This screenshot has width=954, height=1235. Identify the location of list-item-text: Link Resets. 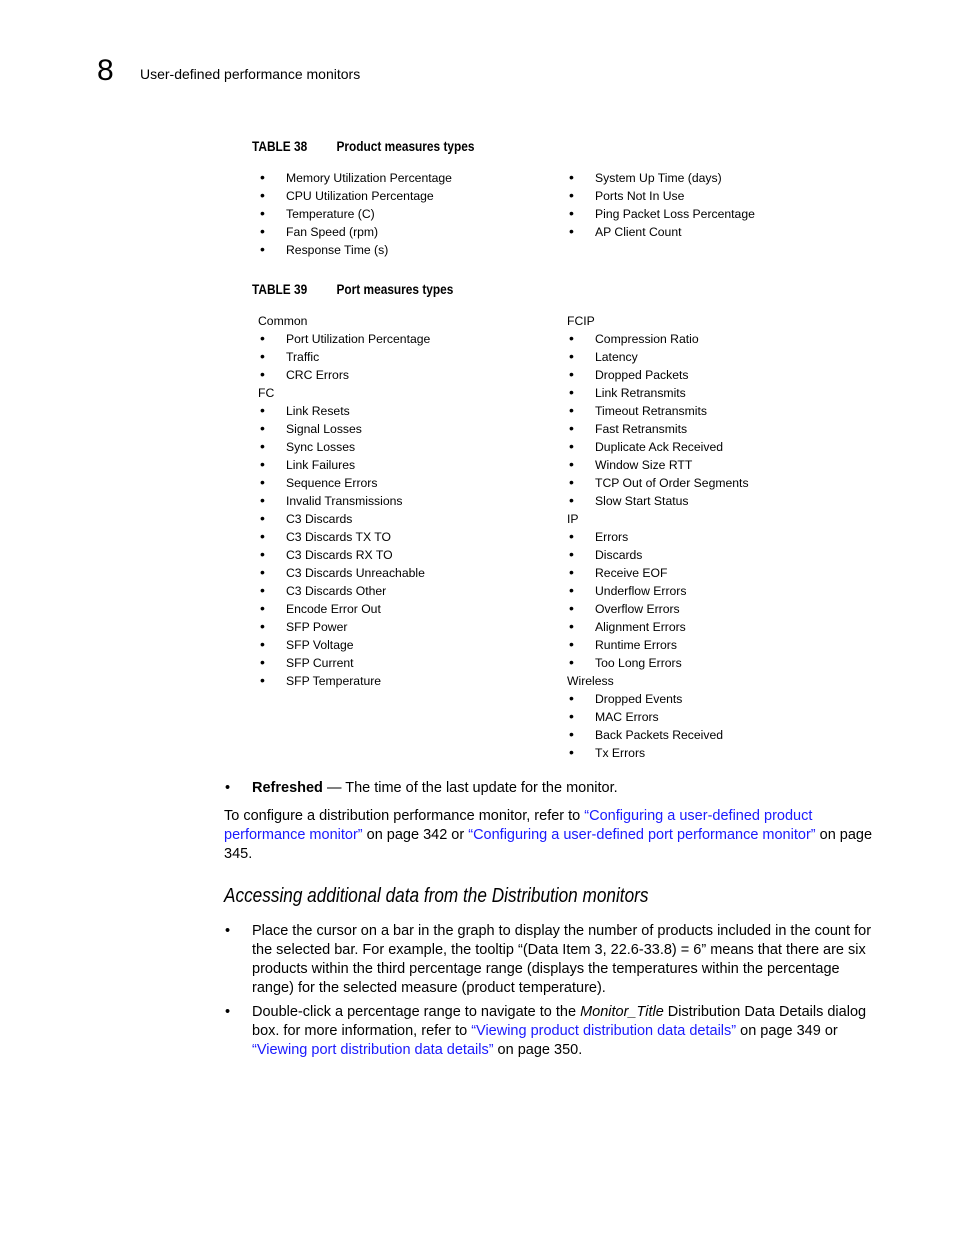
(318, 411).